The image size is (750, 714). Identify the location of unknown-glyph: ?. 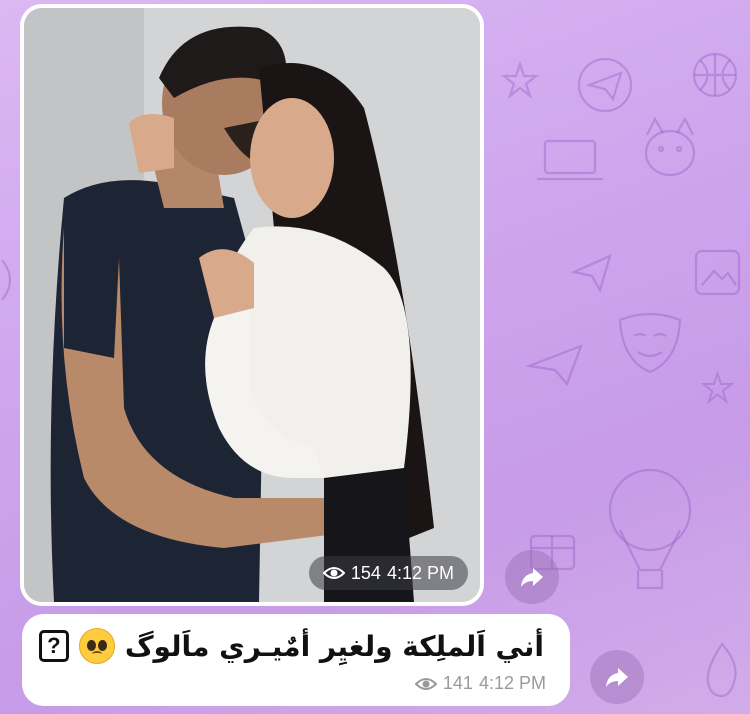
(54, 645).